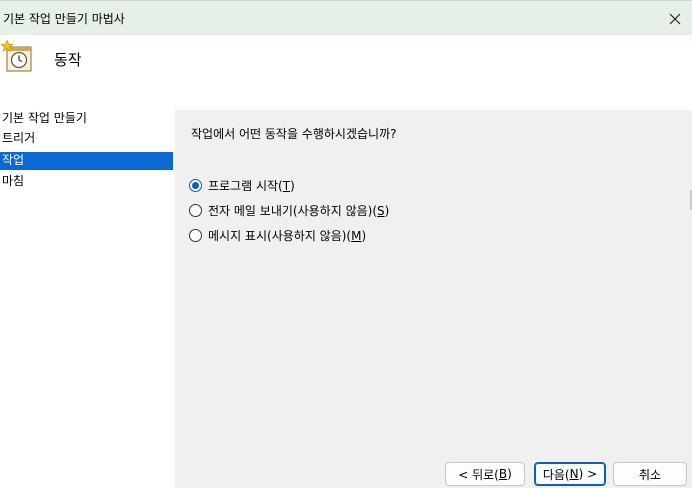  What do you see at coordinates (287, 235) in the screenshot?
I see `display-message-label: 메시지 표시(사용하지 않음)(M)` at bounding box center [287, 235].